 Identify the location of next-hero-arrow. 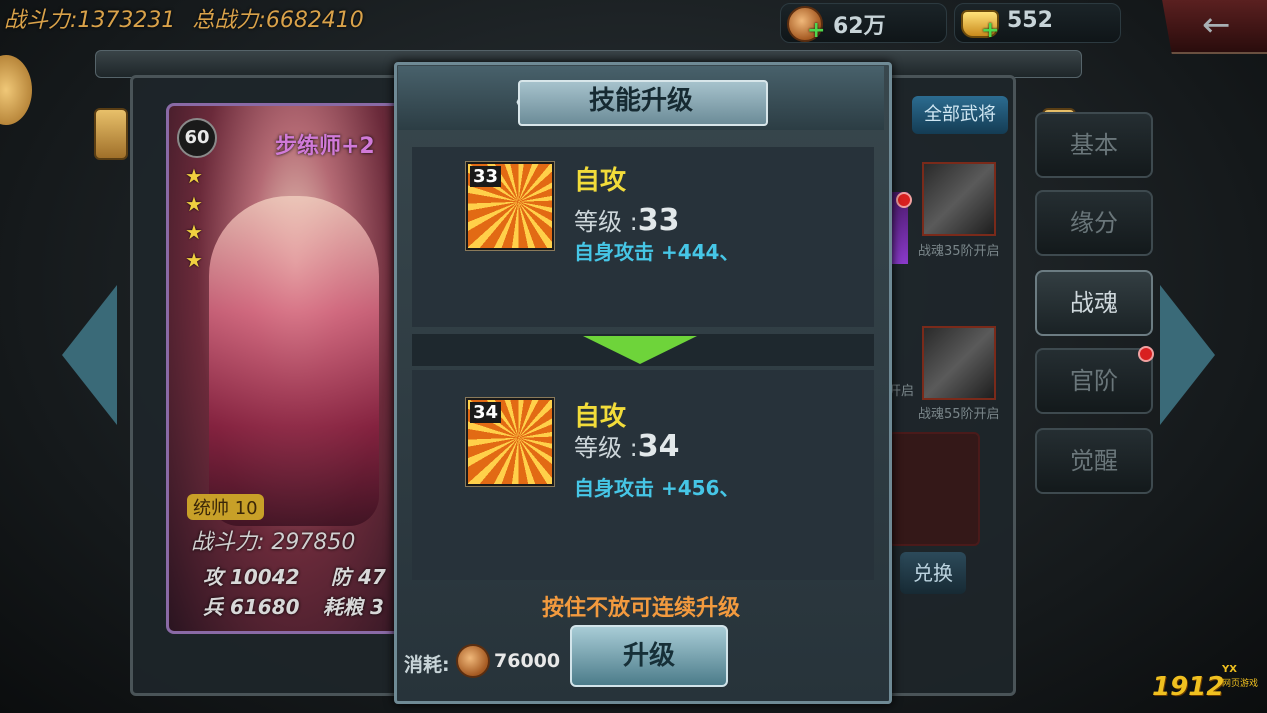
(1187, 355).